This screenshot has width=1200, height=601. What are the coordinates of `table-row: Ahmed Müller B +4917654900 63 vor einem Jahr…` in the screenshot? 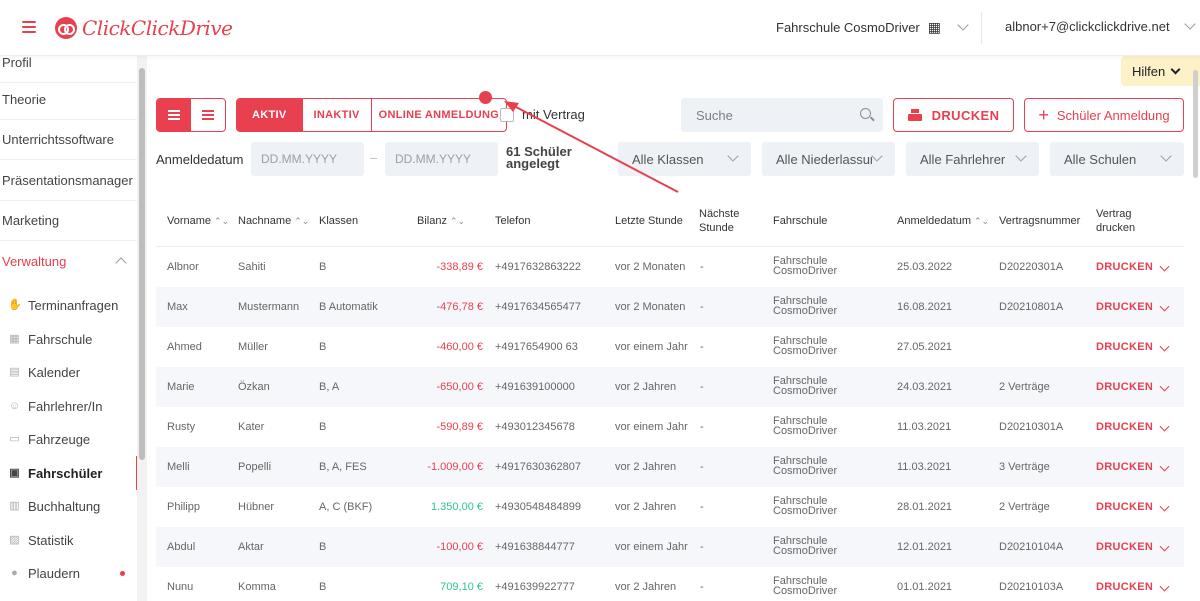 It's located at (670, 347).